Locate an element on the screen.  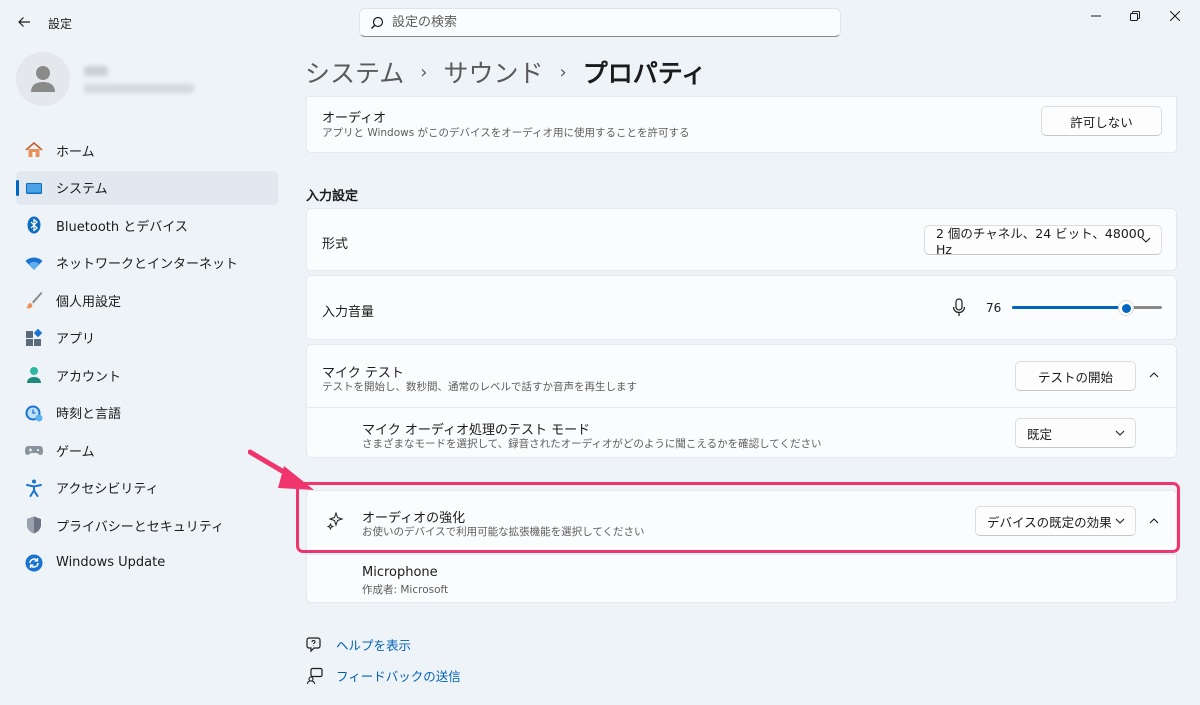
annotation-arrow-icon is located at coordinates (281, 469).